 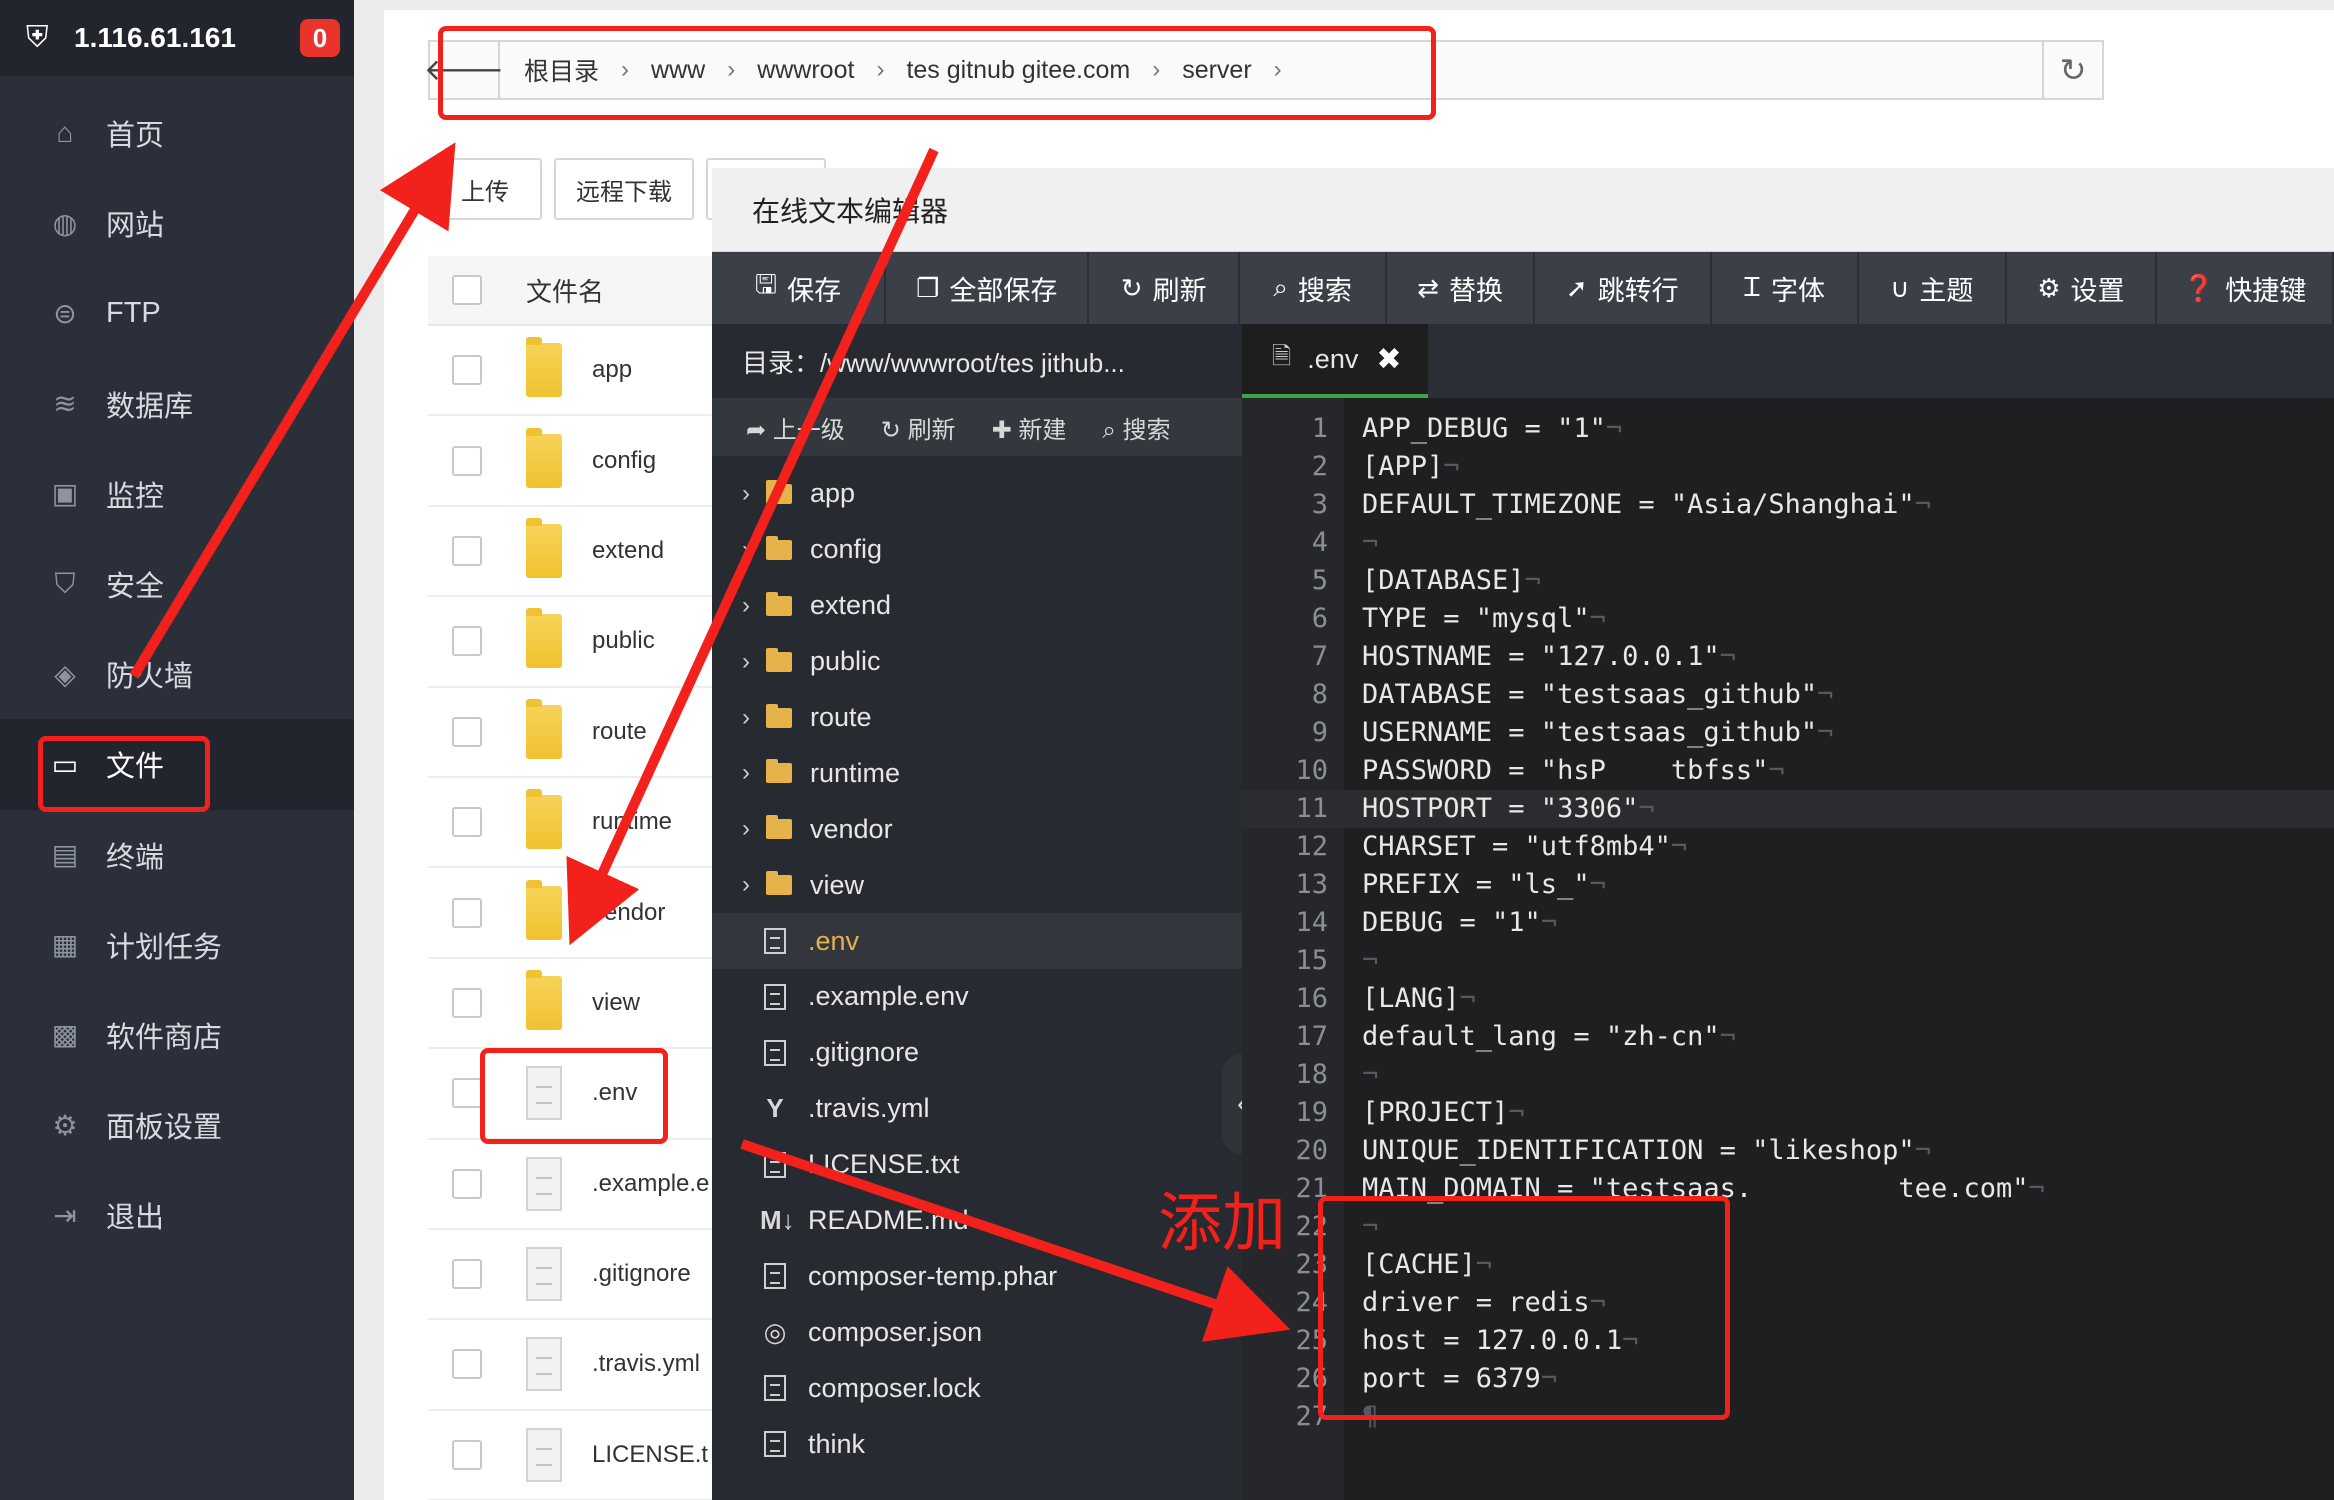 What do you see at coordinates (977, 606) in the screenshot?
I see `tree-item: › extend` at bounding box center [977, 606].